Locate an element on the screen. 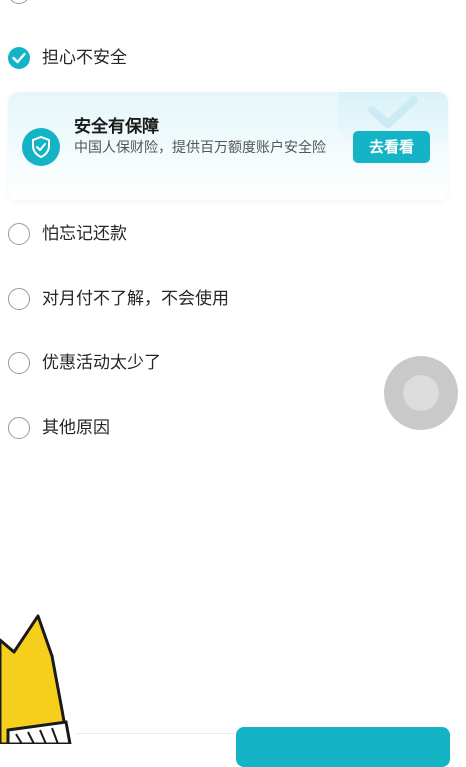  check-icon is located at coordinates (19, 58).